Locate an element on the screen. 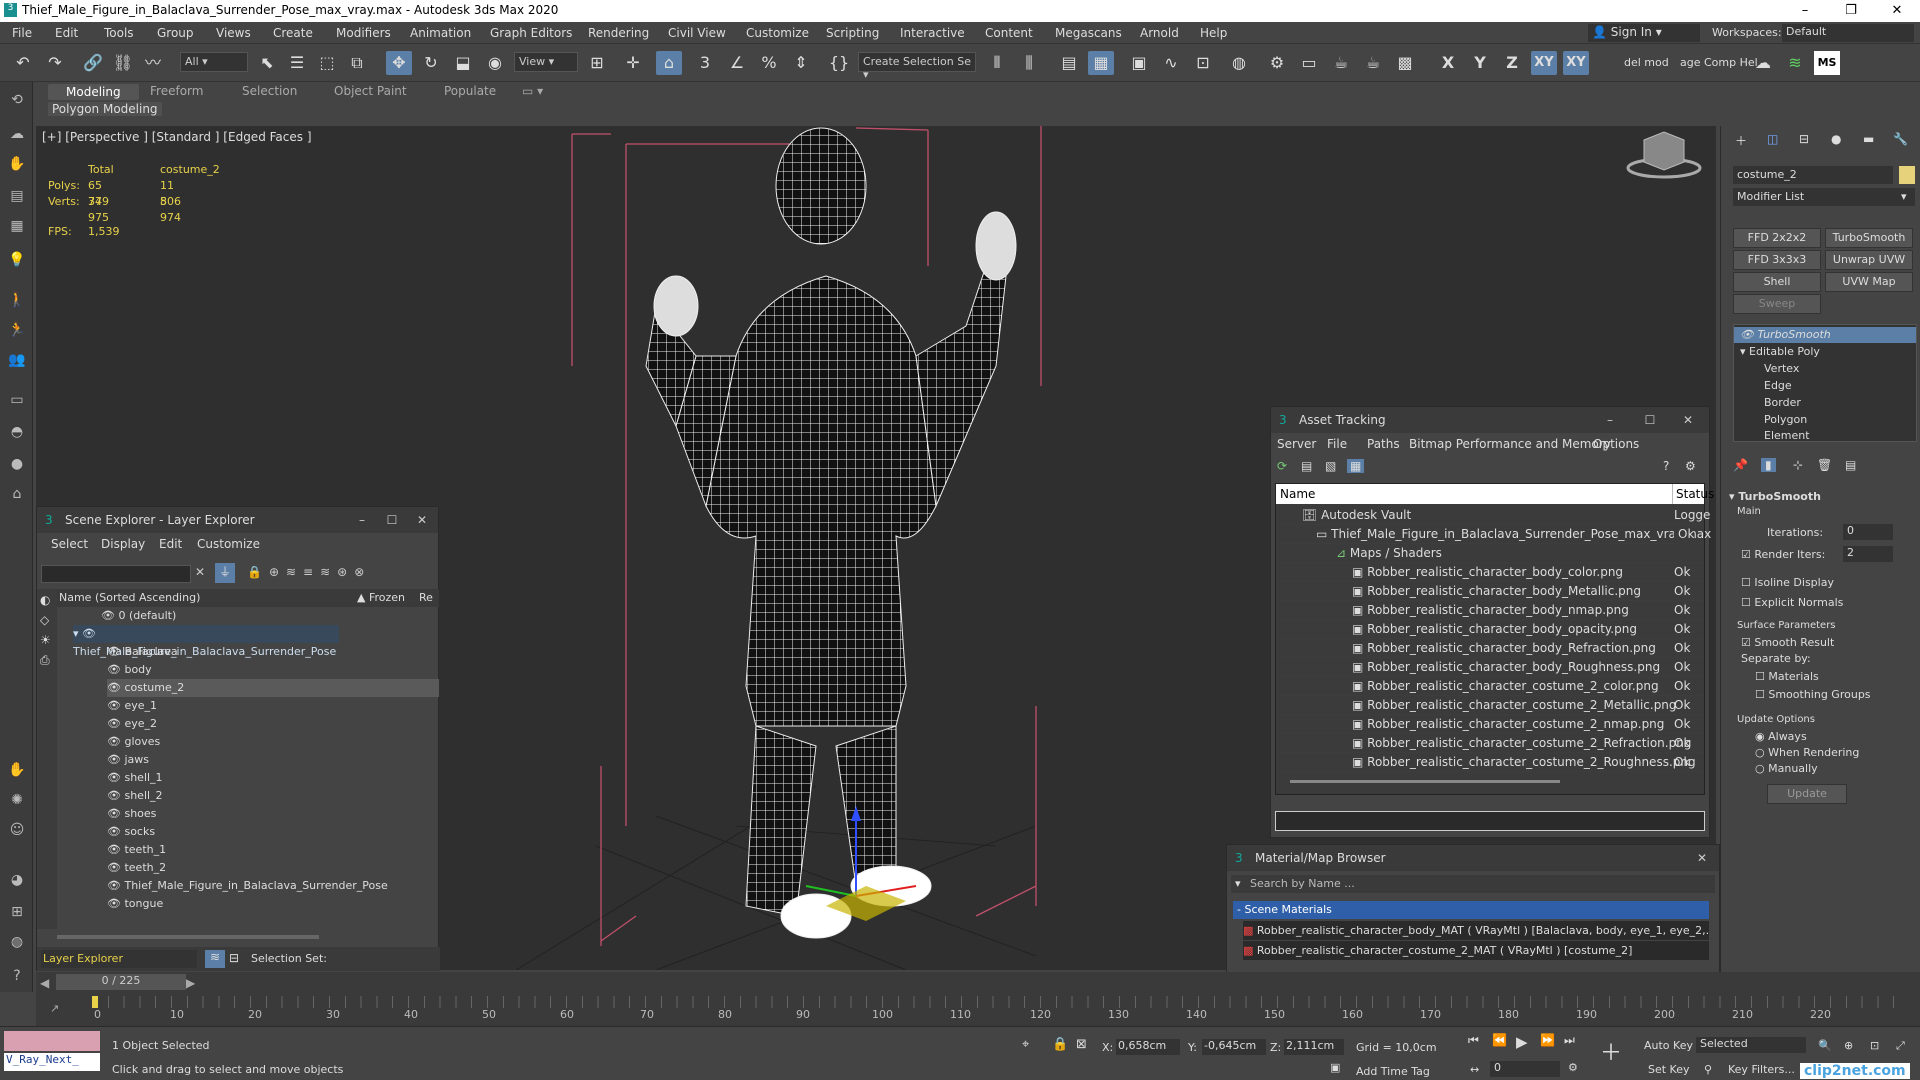  stack-item-element: Element is located at coordinates (1787, 435).